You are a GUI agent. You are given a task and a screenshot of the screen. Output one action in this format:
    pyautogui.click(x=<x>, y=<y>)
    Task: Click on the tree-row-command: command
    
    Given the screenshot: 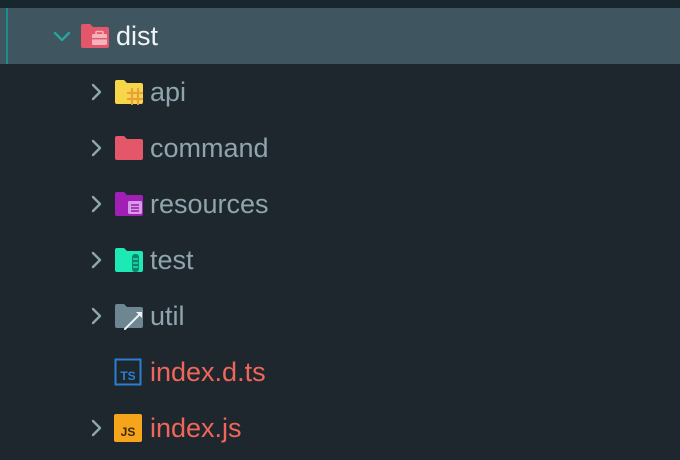 What is the action you would take?
    pyautogui.click(x=340, y=148)
    